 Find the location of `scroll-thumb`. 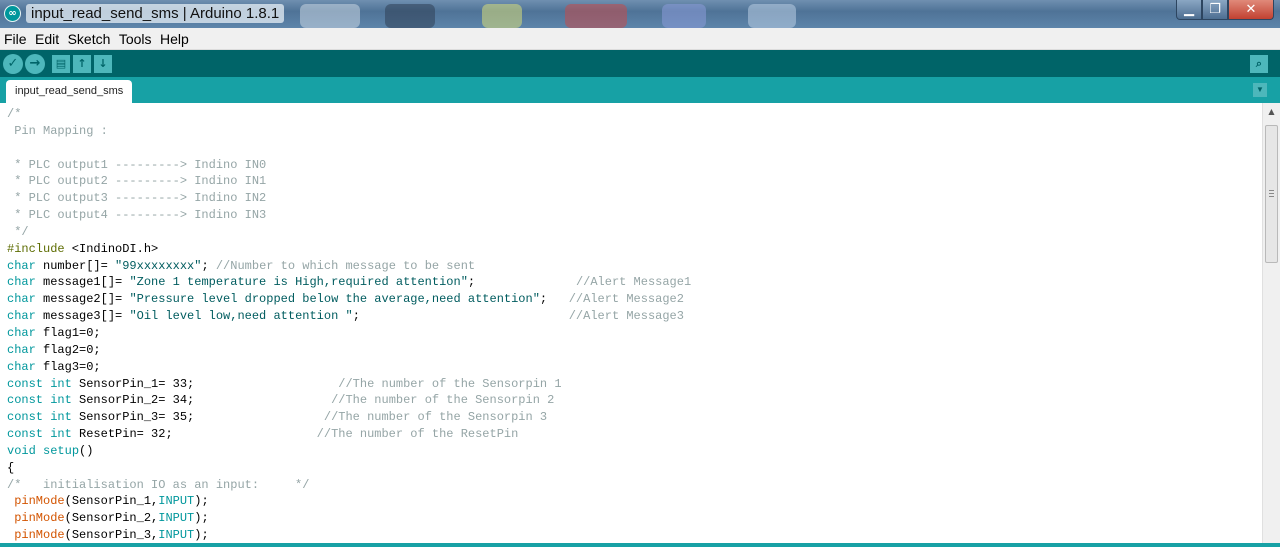

scroll-thumb is located at coordinates (1271, 194).